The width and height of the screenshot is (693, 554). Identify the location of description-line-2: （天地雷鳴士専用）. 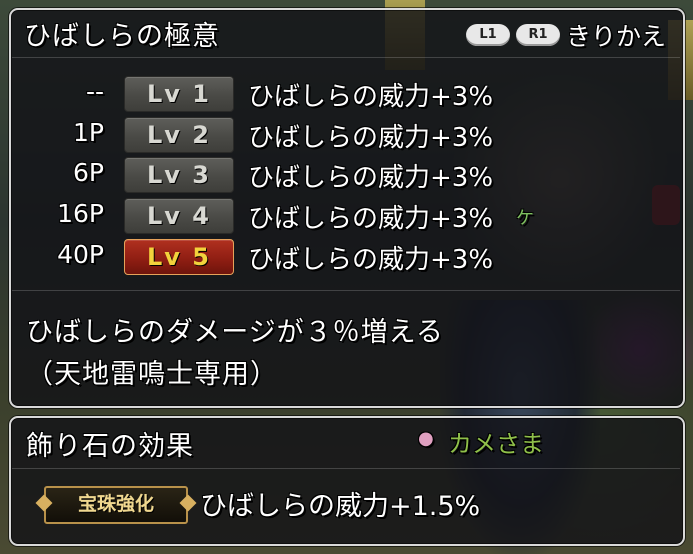
(152, 374).